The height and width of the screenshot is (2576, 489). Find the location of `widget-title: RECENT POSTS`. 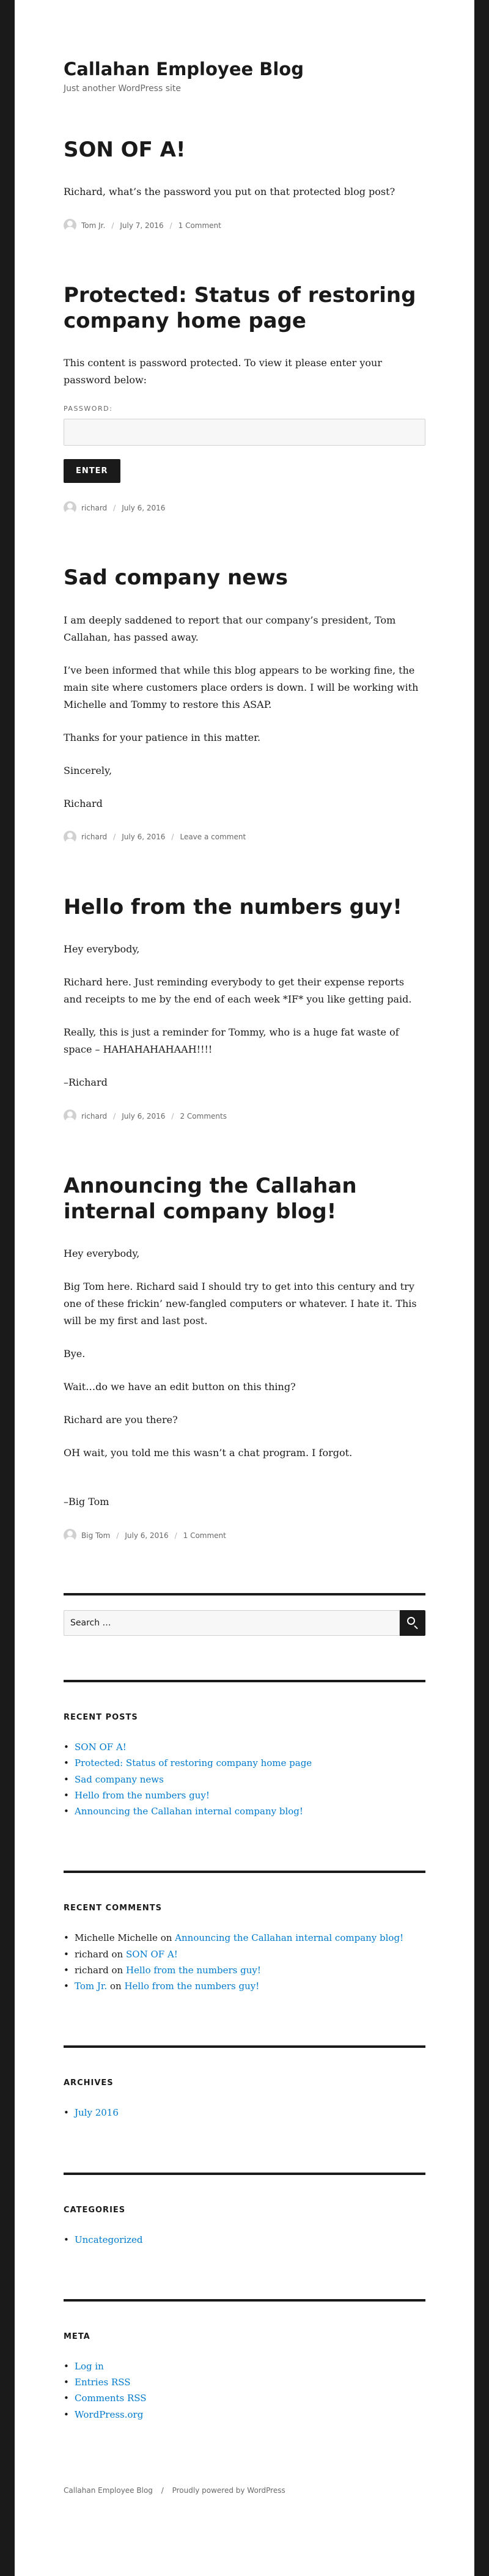

widget-title: RECENT POSTS is located at coordinates (101, 1718).